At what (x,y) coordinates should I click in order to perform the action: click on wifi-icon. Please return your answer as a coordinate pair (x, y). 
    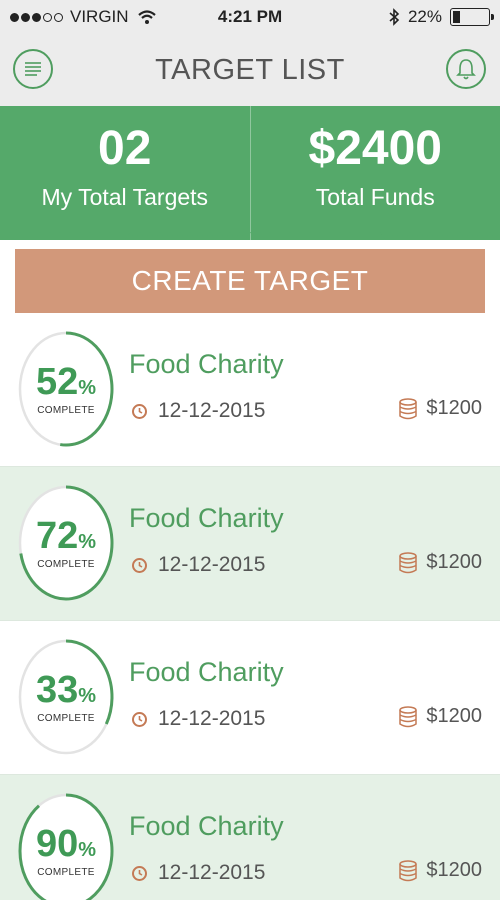
    Looking at the image, I should click on (146, 17).